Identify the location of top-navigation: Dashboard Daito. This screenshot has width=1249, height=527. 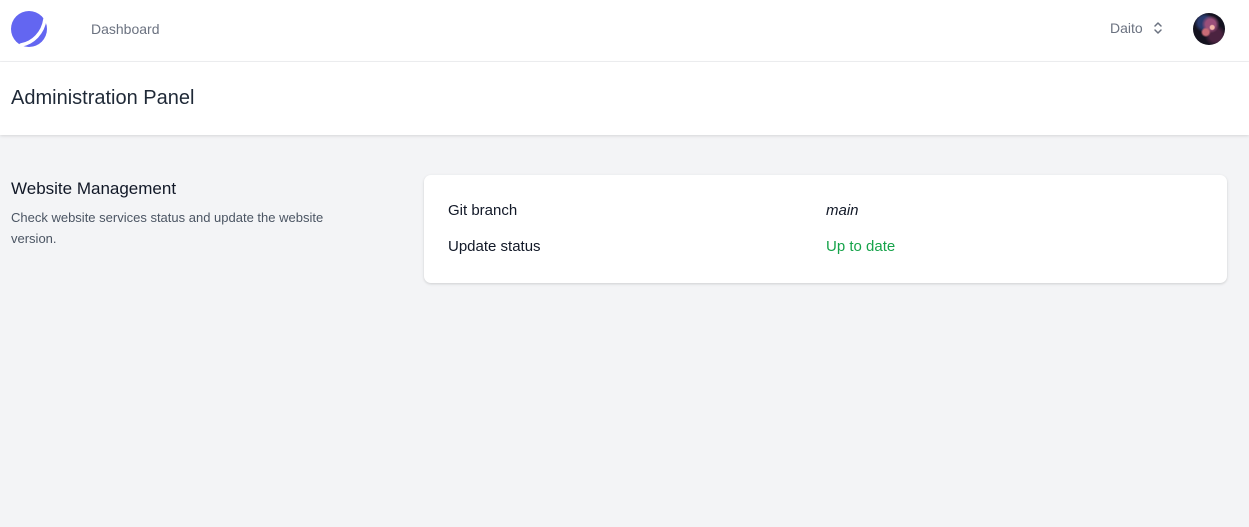
(624, 31).